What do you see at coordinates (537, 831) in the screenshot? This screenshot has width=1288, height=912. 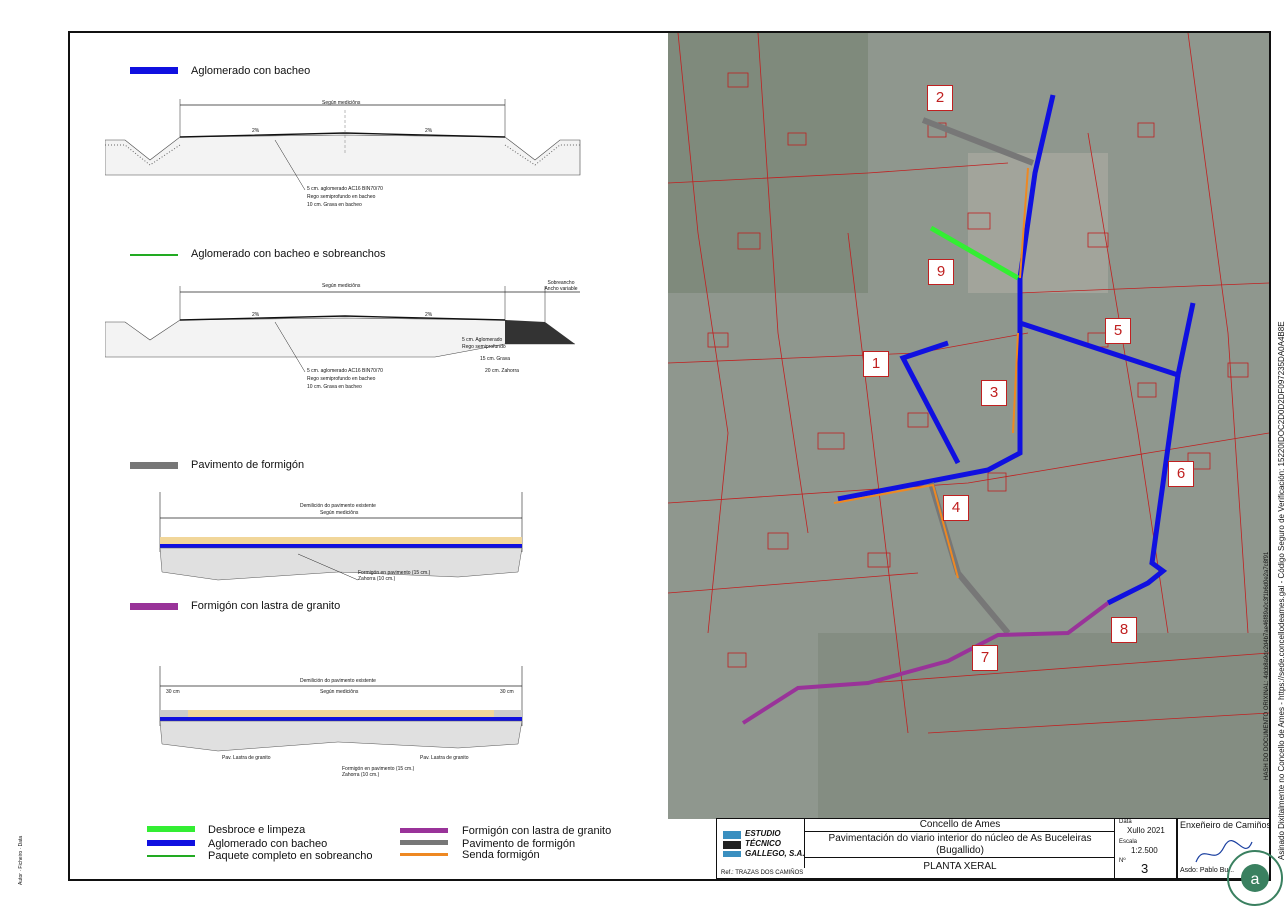 I see `legend-lastra-label: Formigón con lastra de granito` at bounding box center [537, 831].